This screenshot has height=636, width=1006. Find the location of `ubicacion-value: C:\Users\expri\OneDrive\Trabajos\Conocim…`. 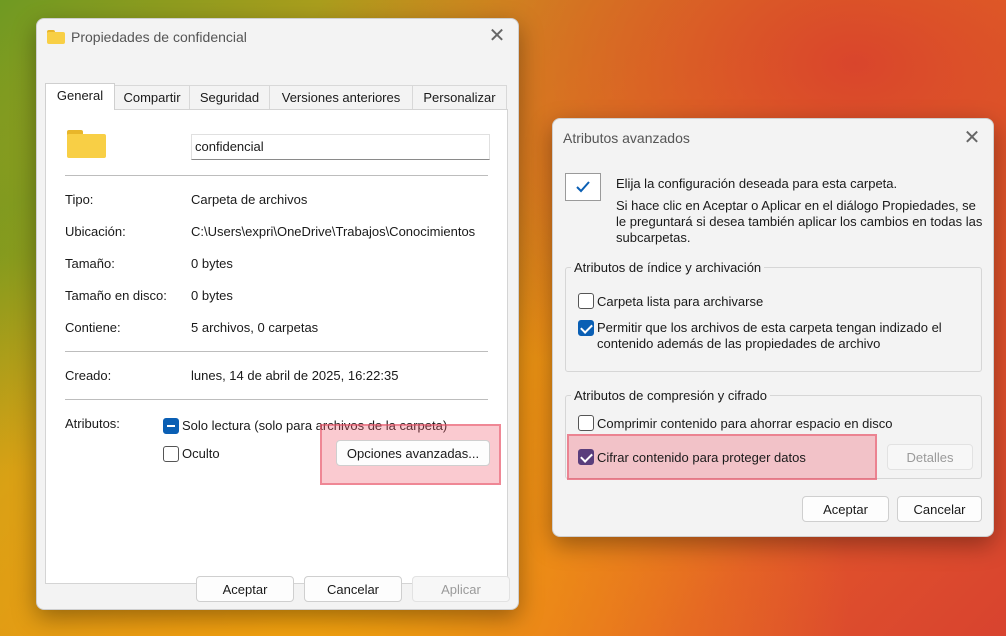

ubicacion-value: C:\Users\expri\OneDrive\Trabajos\Conocim… is located at coordinates (333, 231).